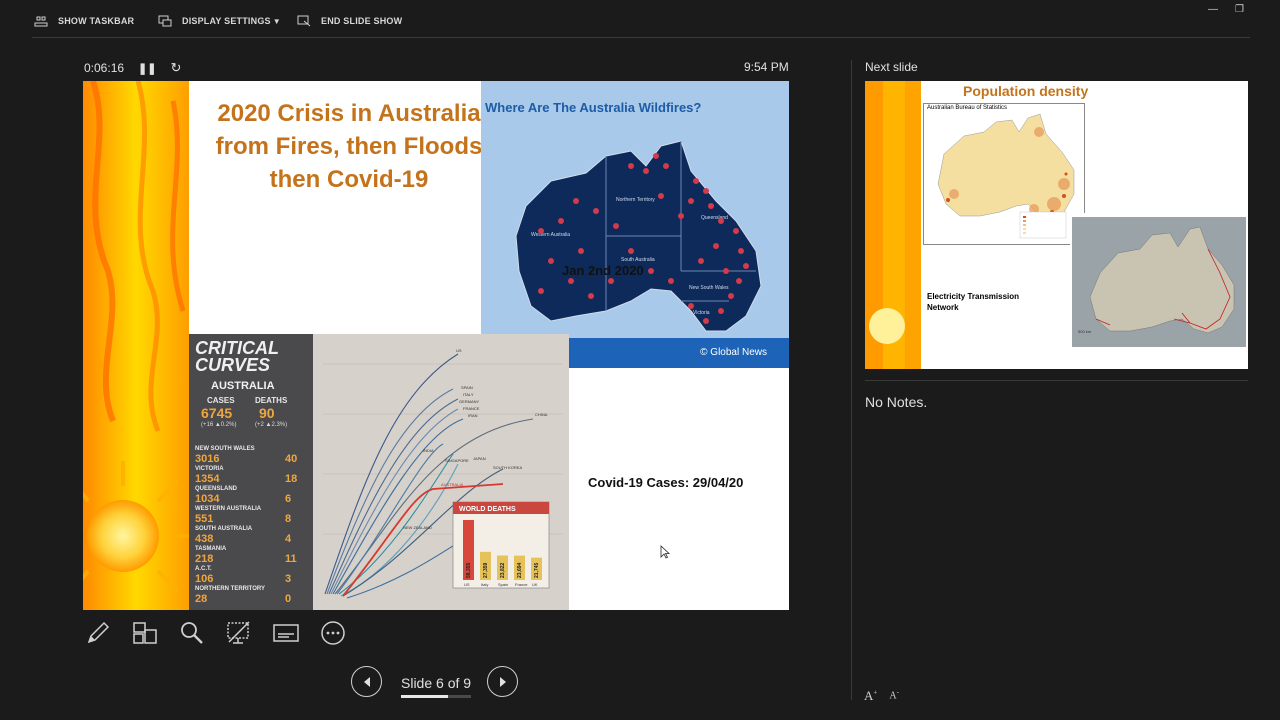 The image size is (1280, 720). I want to click on next-slide-label: Next slide, so click(891, 67).